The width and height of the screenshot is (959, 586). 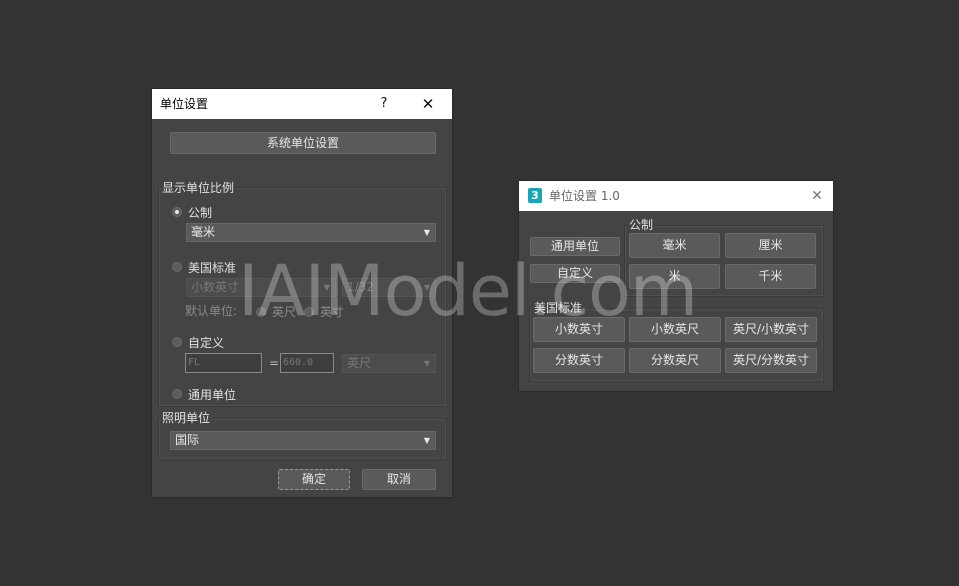 I want to click on help-icon: ?, so click(x=384, y=104).